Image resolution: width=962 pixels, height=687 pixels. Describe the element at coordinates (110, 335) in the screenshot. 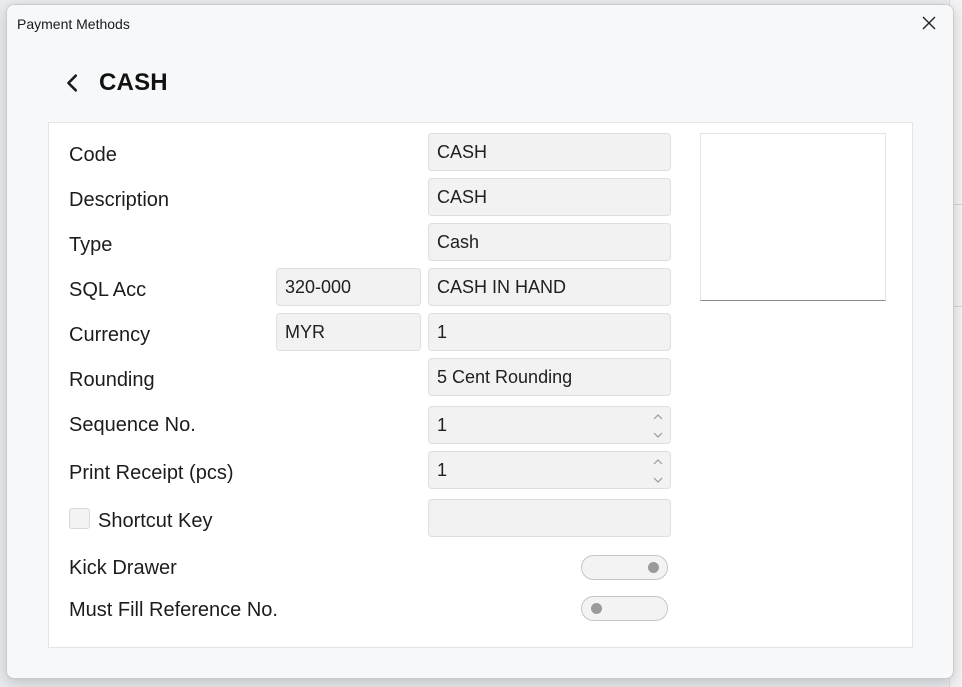

I see `currency-label: Currency` at that location.